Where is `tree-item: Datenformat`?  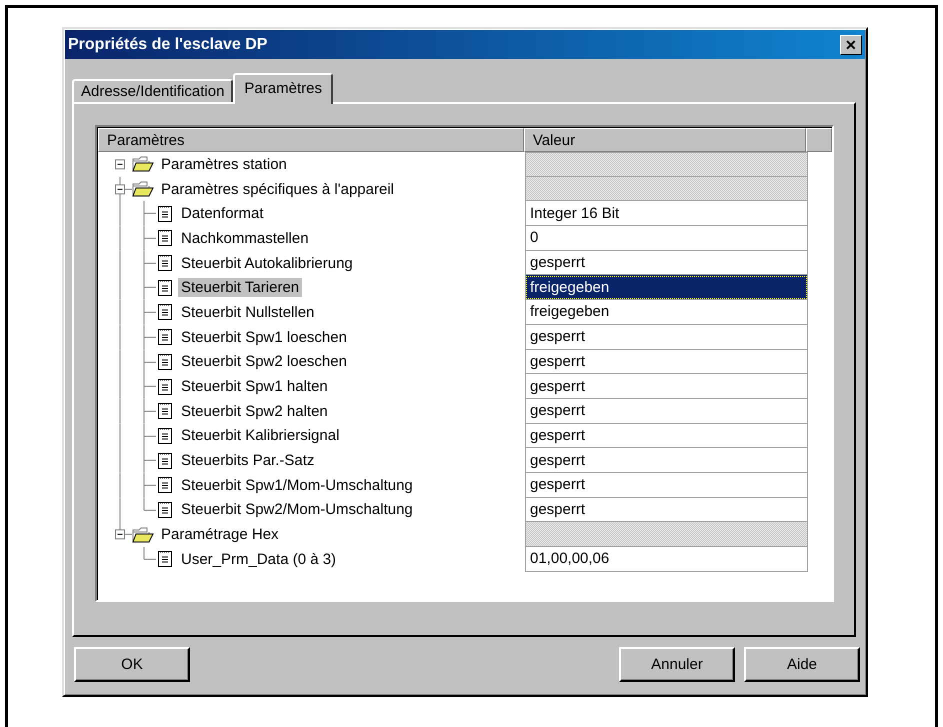 tree-item: Datenformat is located at coordinates (222, 214).